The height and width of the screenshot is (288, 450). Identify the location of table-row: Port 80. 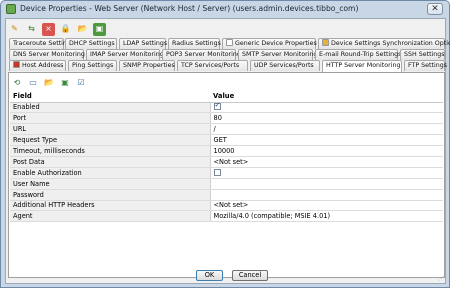
(226, 118).